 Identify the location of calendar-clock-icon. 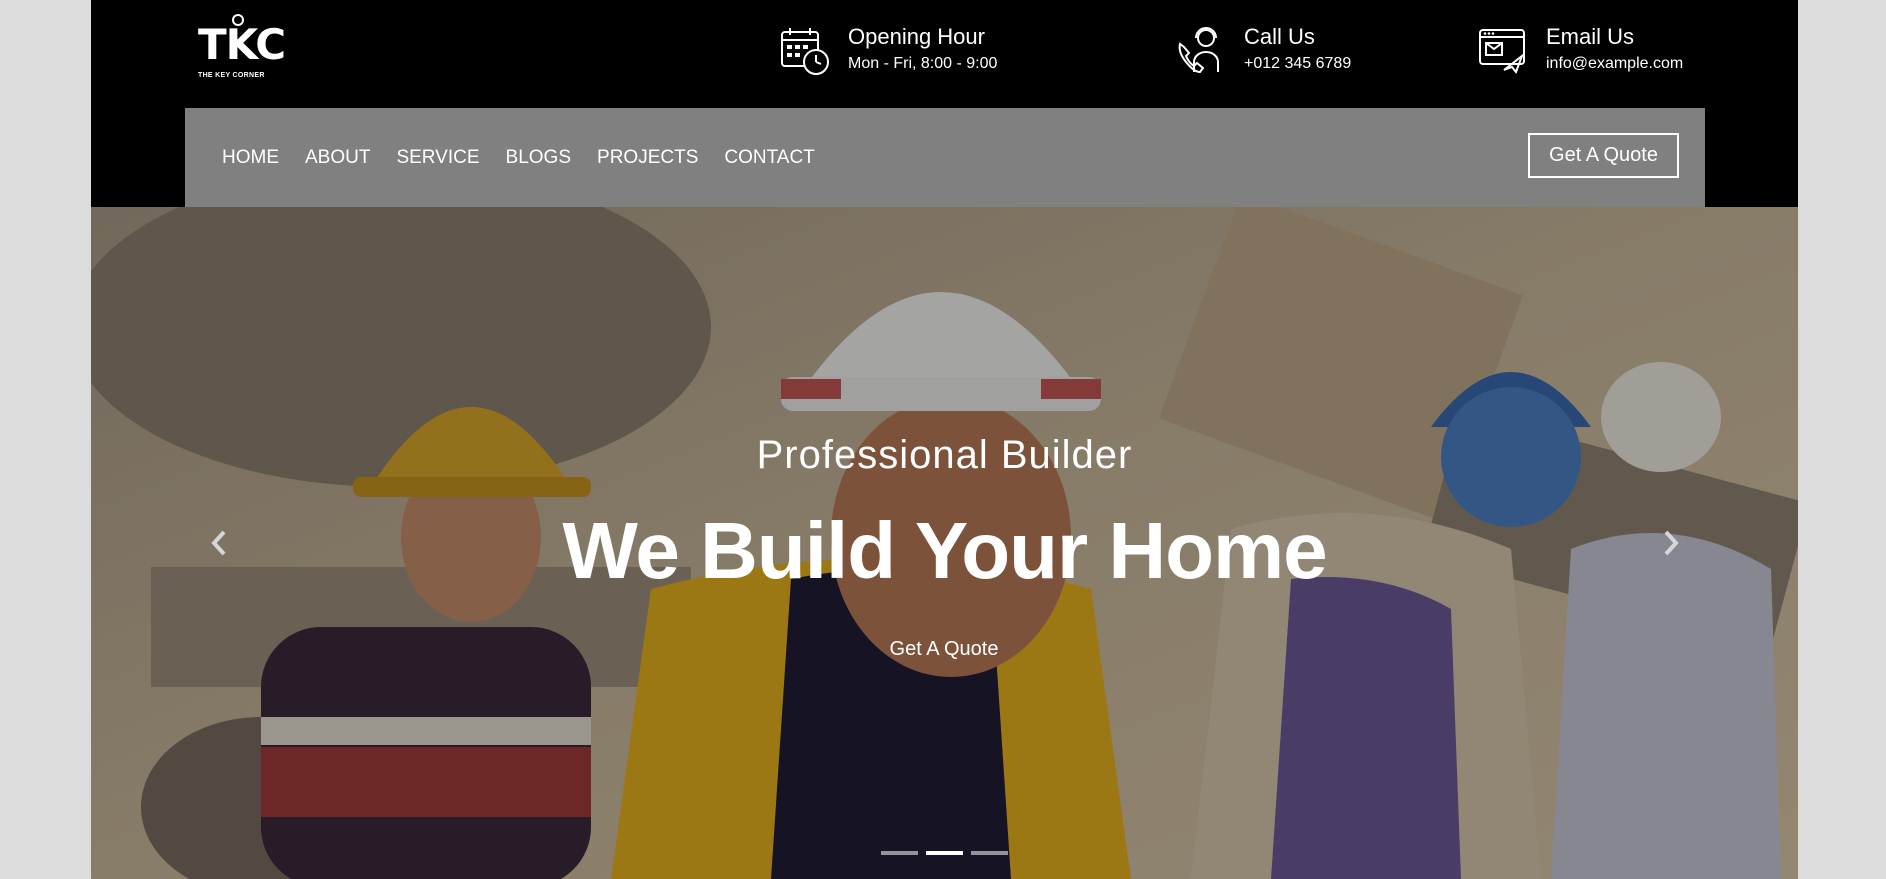
(805, 51).